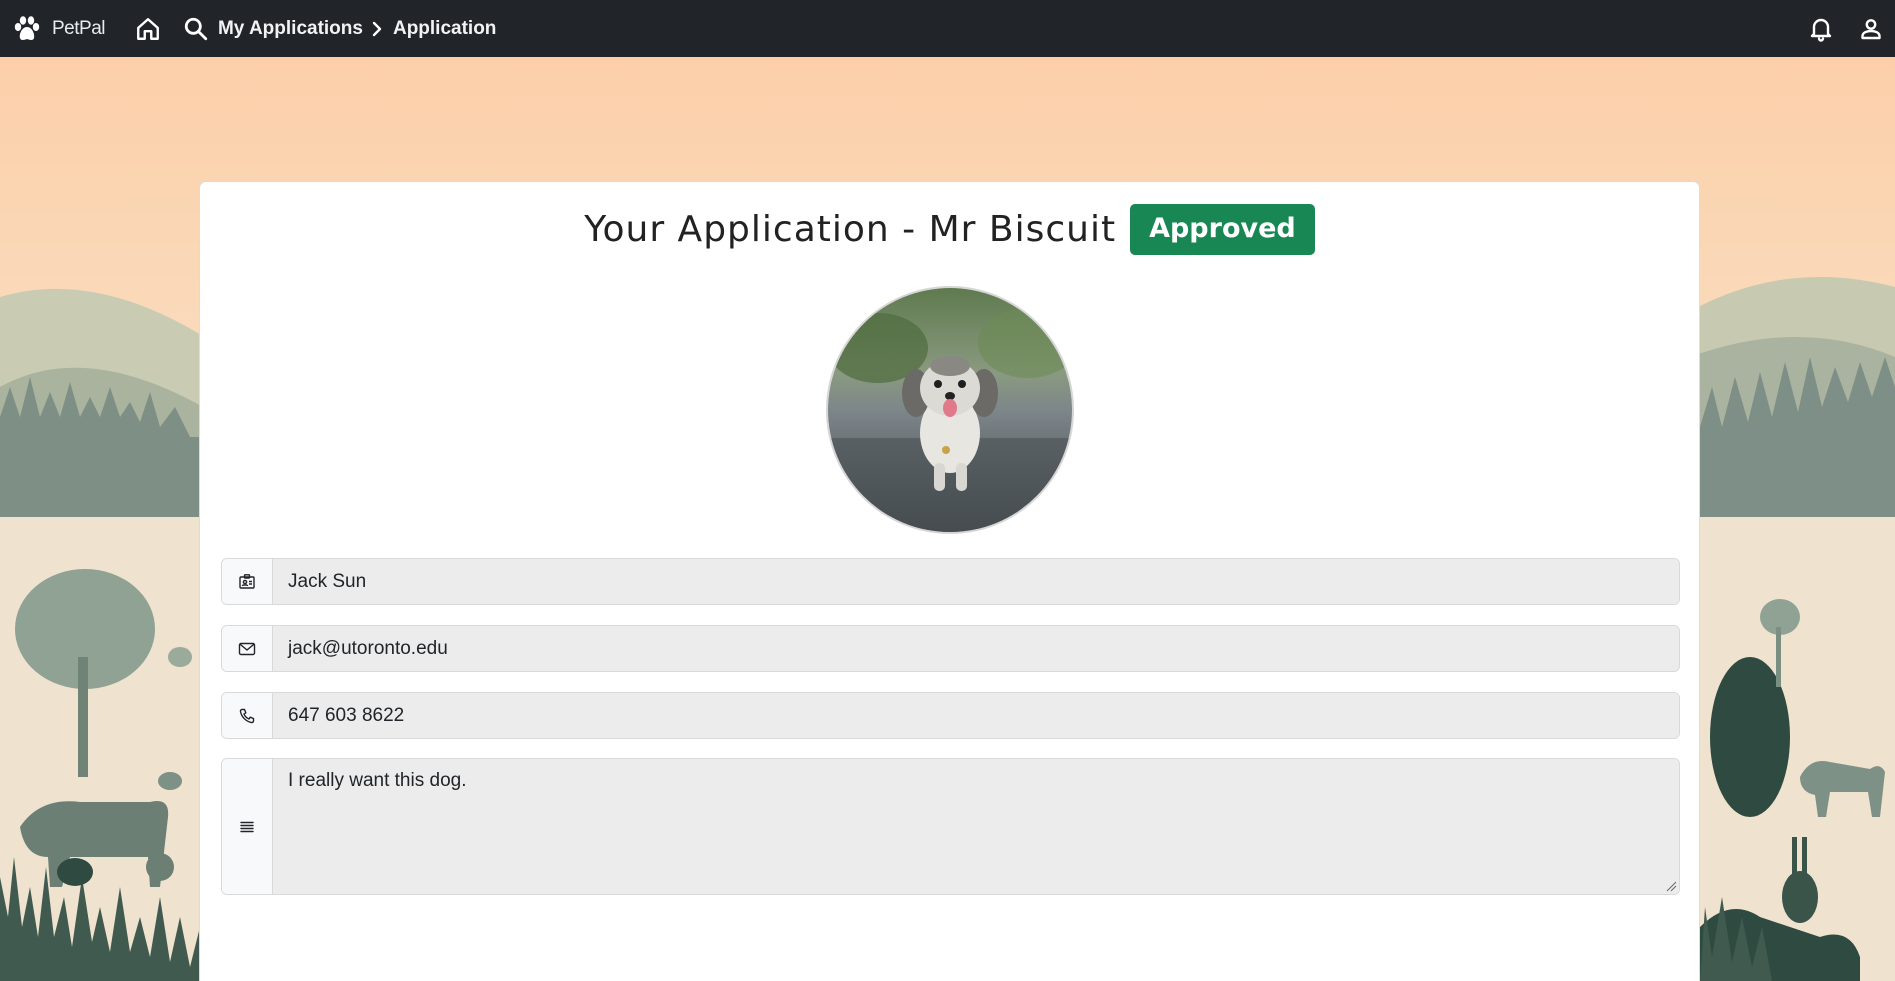 The width and height of the screenshot is (1895, 981). What do you see at coordinates (247, 826) in the screenshot?
I see `text-lines-icon` at bounding box center [247, 826].